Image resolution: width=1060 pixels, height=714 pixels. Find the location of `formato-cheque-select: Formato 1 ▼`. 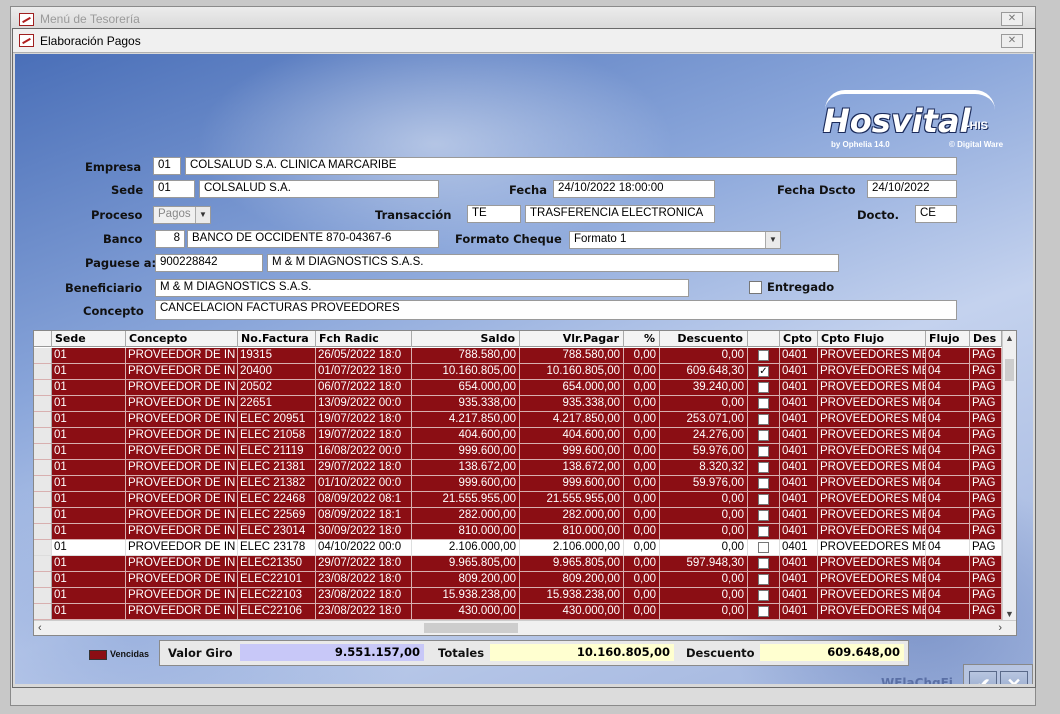

formato-cheque-select: Formato 1 ▼ is located at coordinates (675, 240).